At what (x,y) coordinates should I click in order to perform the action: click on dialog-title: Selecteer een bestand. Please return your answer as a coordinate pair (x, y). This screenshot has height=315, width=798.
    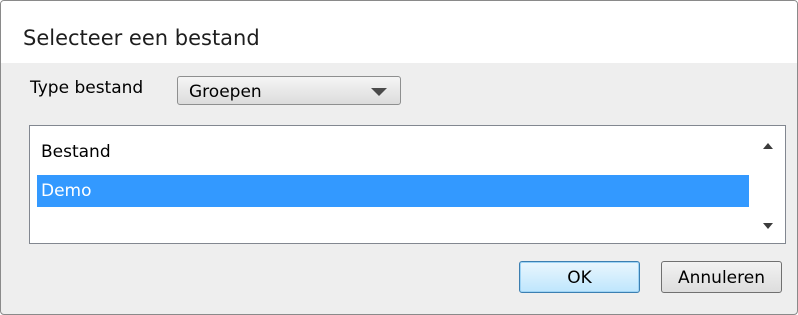
    Looking at the image, I should click on (141, 38).